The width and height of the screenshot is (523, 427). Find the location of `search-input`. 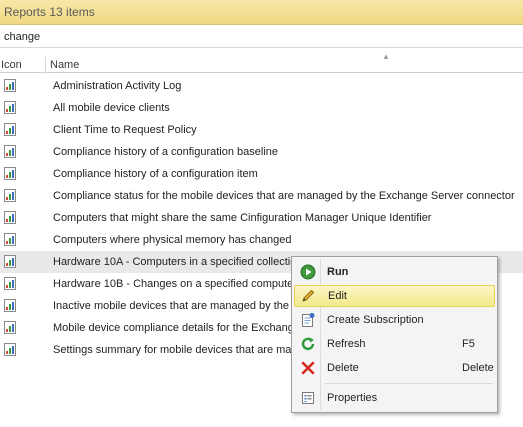

search-input is located at coordinates (261, 36).